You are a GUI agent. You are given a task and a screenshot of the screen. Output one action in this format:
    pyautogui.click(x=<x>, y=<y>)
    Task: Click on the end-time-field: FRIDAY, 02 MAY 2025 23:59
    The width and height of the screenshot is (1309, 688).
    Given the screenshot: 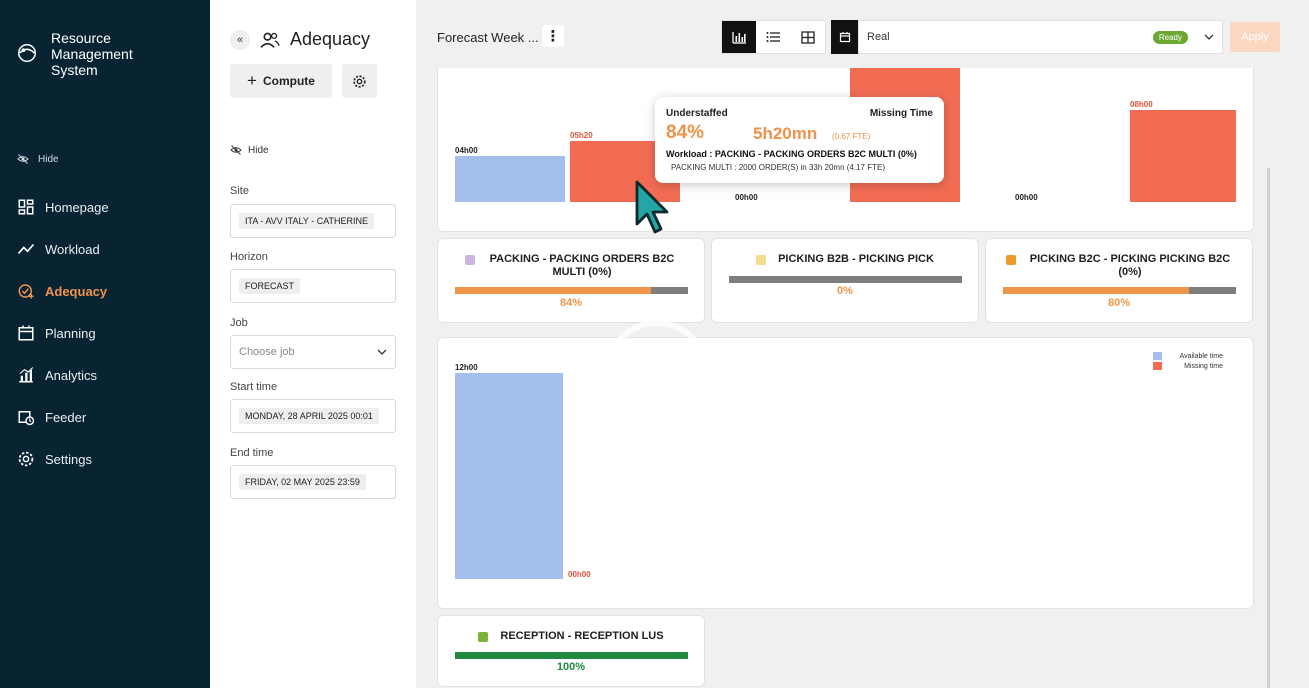 What is the action you would take?
    pyautogui.click(x=313, y=482)
    